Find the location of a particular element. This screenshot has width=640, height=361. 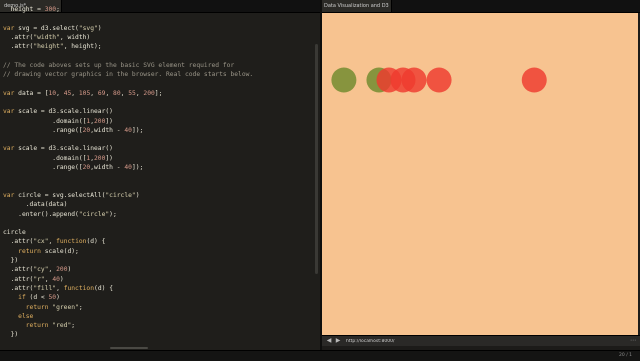

forward-arrow-icon: ▶ is located at coordinates (338, 341).